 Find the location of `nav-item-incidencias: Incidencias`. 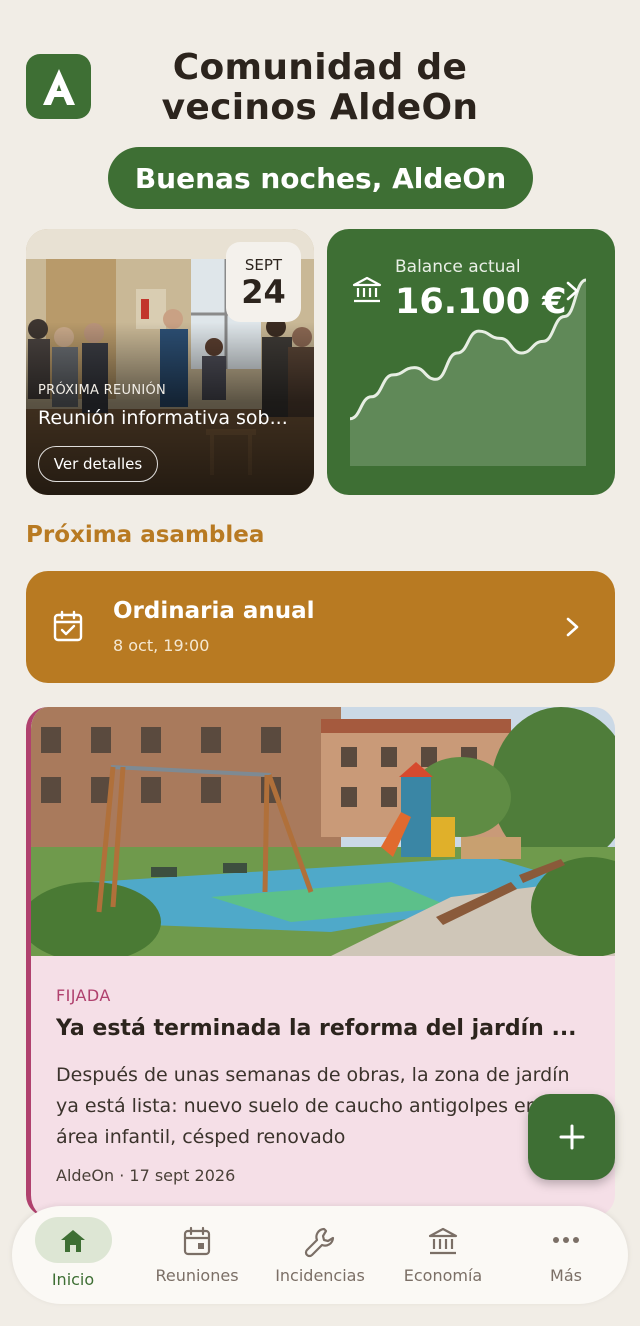

nav-item-incidencias: Incidencias is located at coordinates (320, 1255).